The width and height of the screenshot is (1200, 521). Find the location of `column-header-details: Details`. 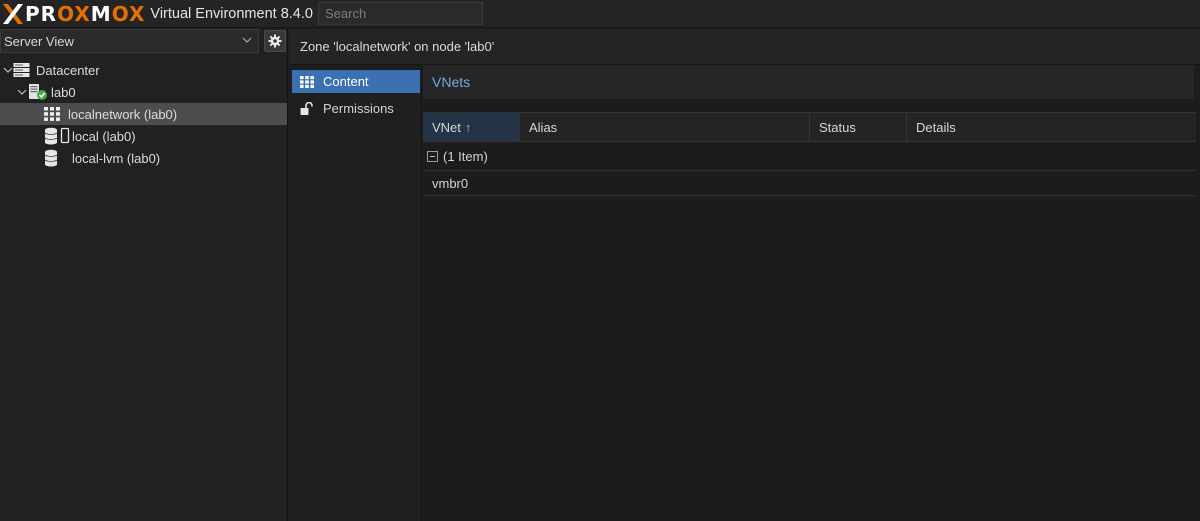

column-header-details: Details is located at coordinates (1051, 127).